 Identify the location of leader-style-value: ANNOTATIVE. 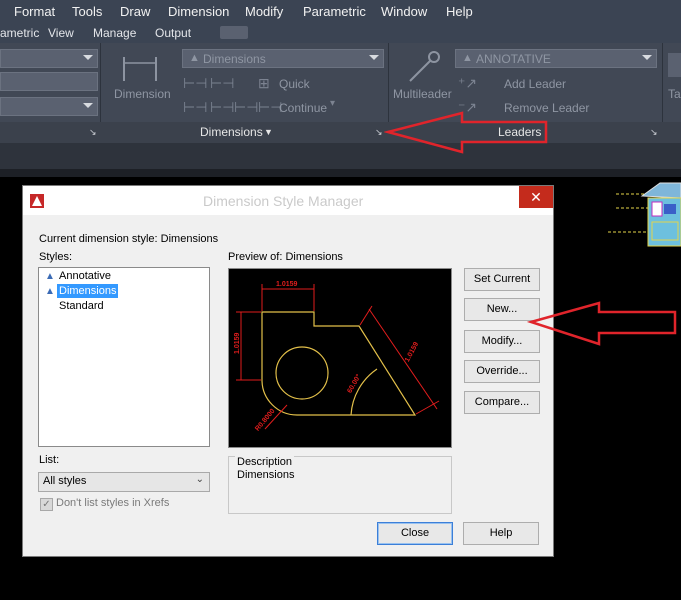
(513, 59).